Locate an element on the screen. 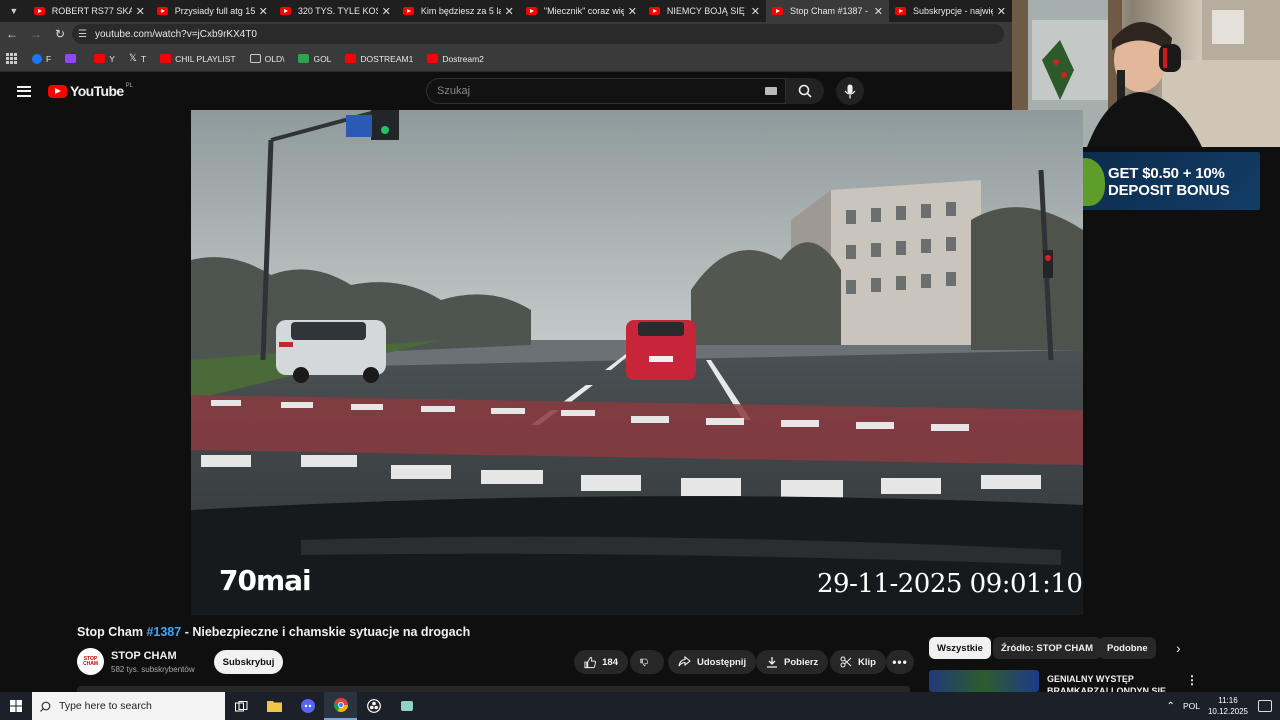 Image resolution: width=1280 pixels, height=720 pixels. bookmark-x: 𝕏T is located at coordinates (137, 58).